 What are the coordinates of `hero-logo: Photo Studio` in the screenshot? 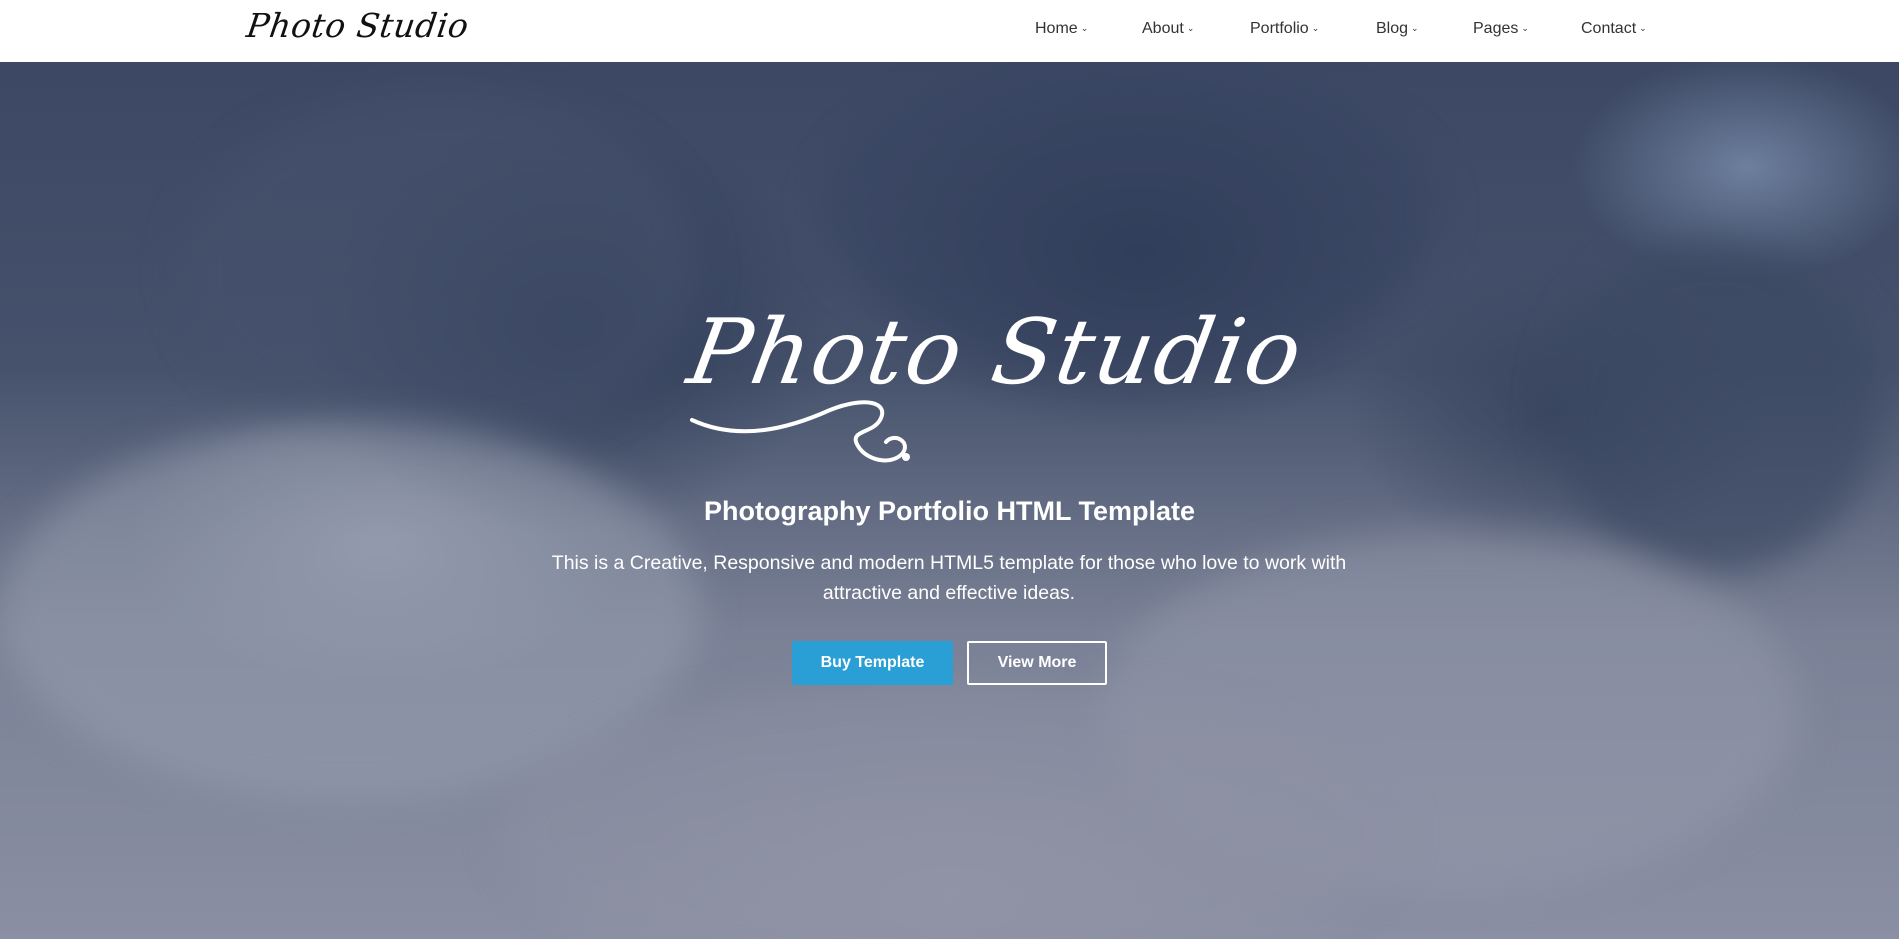 It's located at (995, 395).